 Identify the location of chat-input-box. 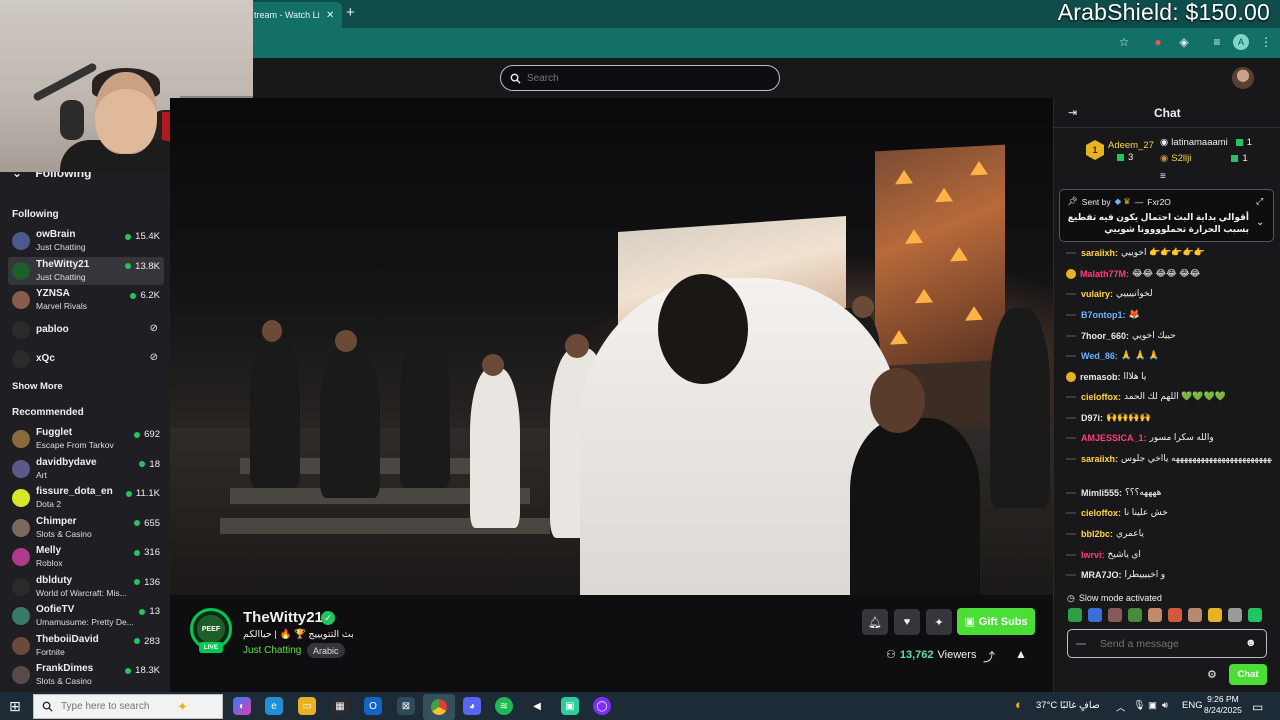
(1167, 643).